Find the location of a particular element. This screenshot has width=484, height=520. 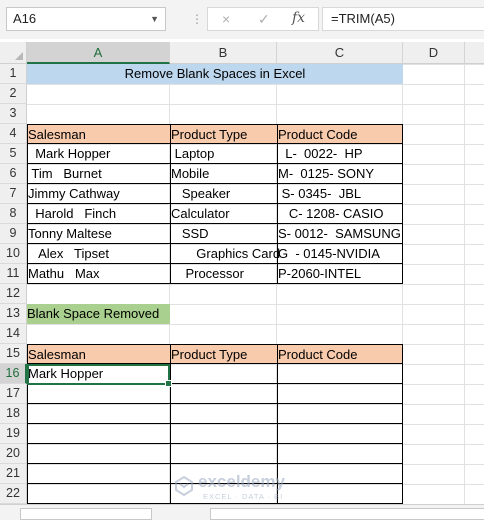

sheet-tab is located at coordinates (86, 514).